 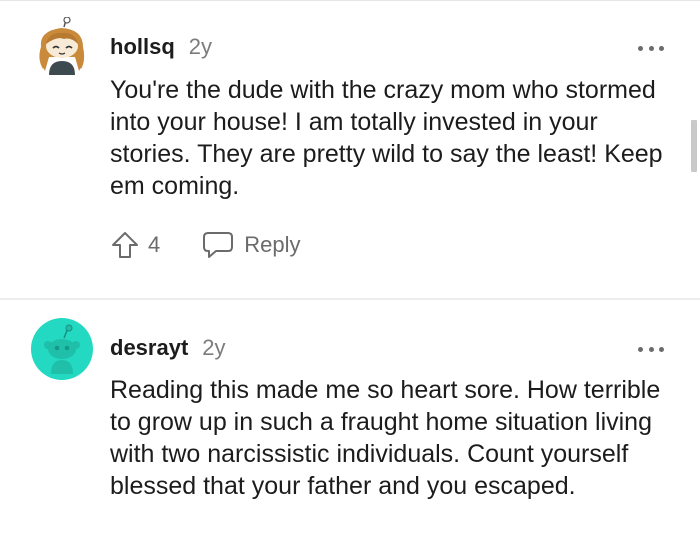 What do you see at coordinates (149, 348) in the screenshot?
I see `username: desrayt` at bounding box center [149, 348].